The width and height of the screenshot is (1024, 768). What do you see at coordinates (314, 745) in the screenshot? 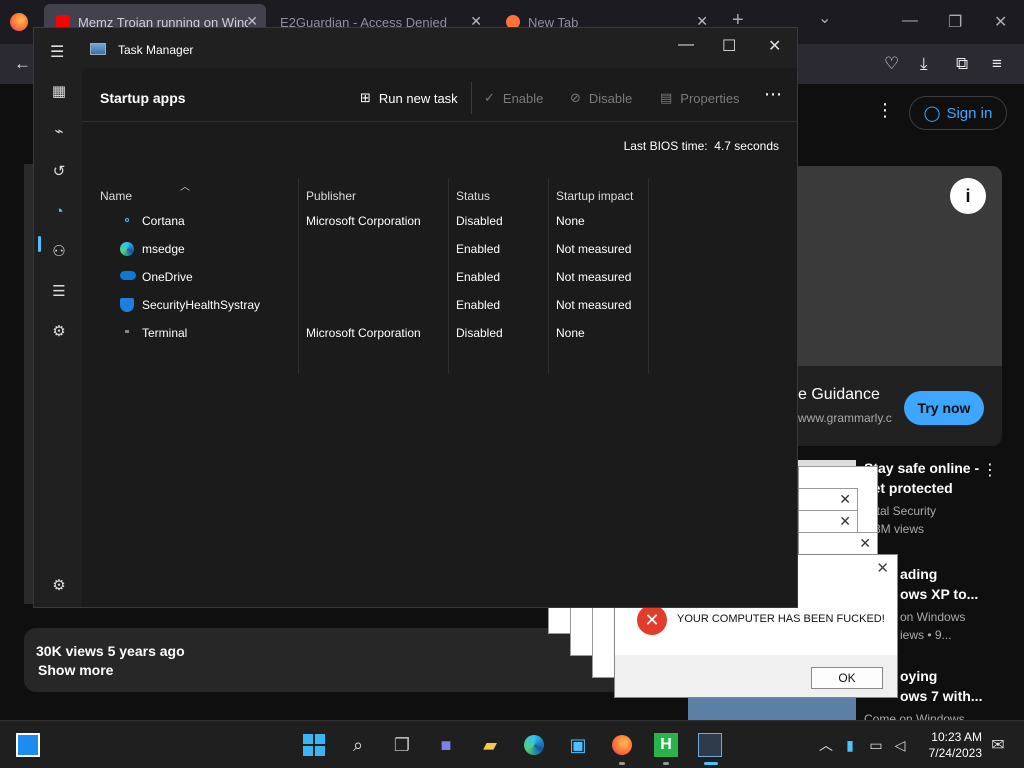
I see `start-button` at bounding box center [314, 745].